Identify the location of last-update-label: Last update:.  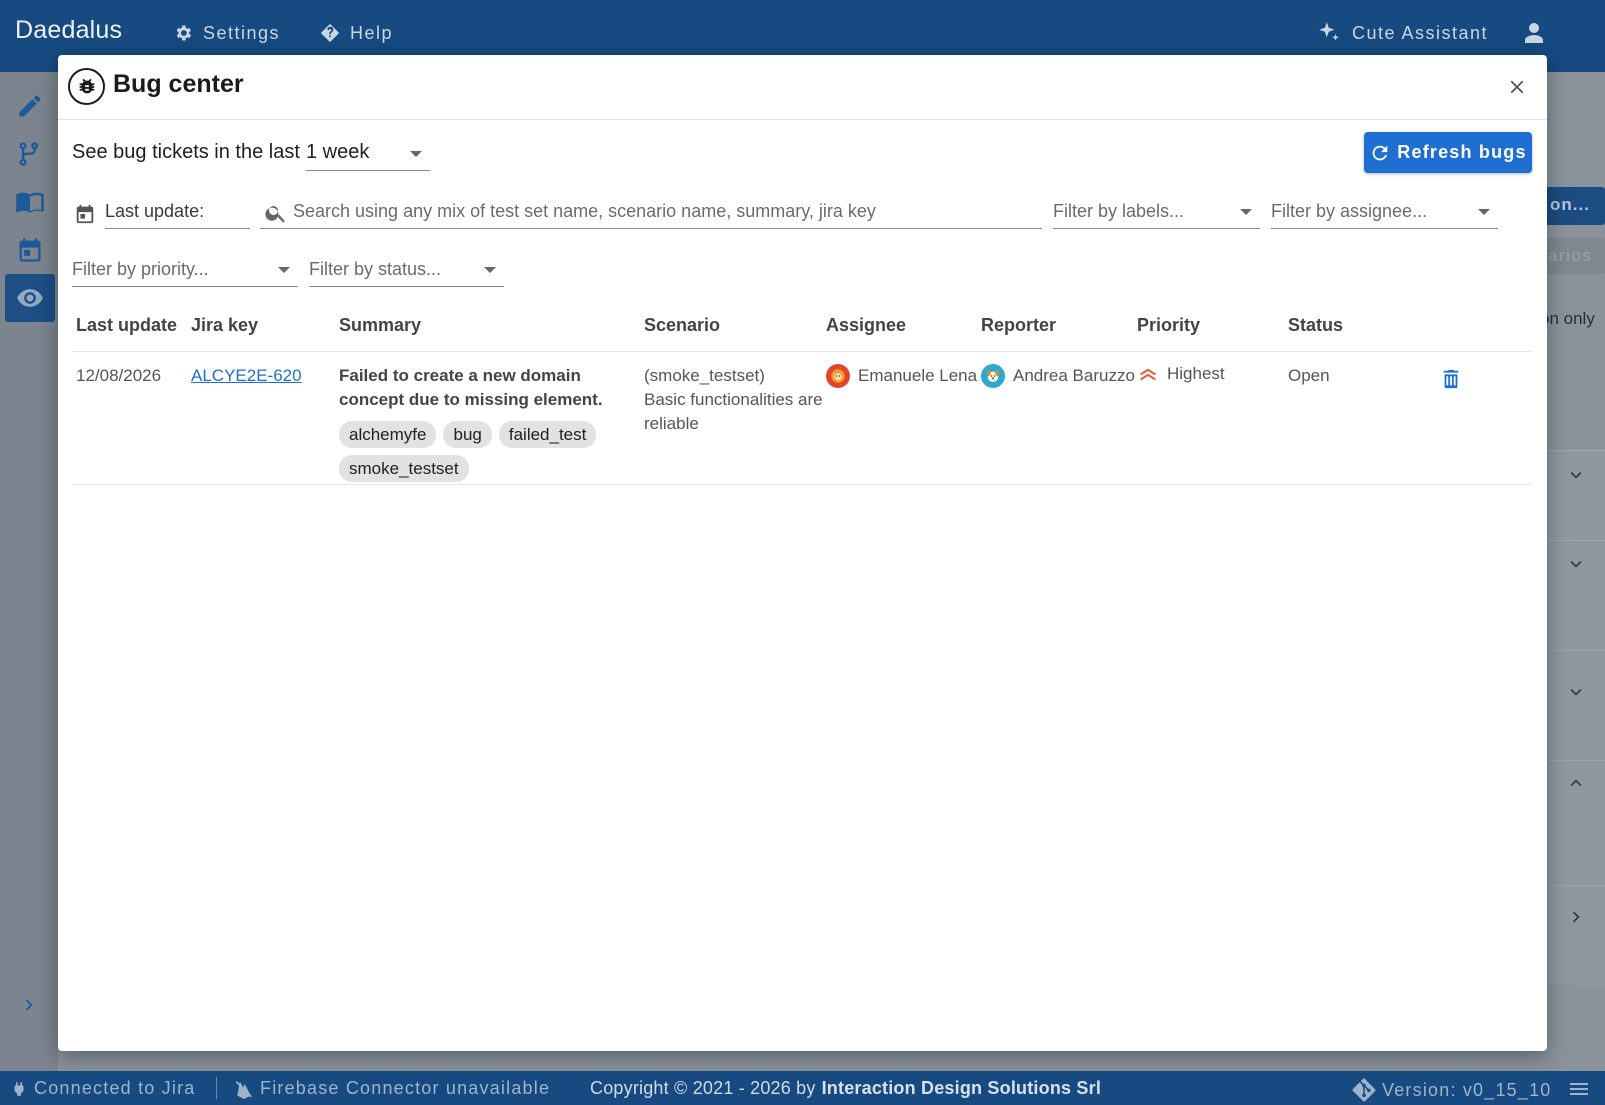
(155, 211).